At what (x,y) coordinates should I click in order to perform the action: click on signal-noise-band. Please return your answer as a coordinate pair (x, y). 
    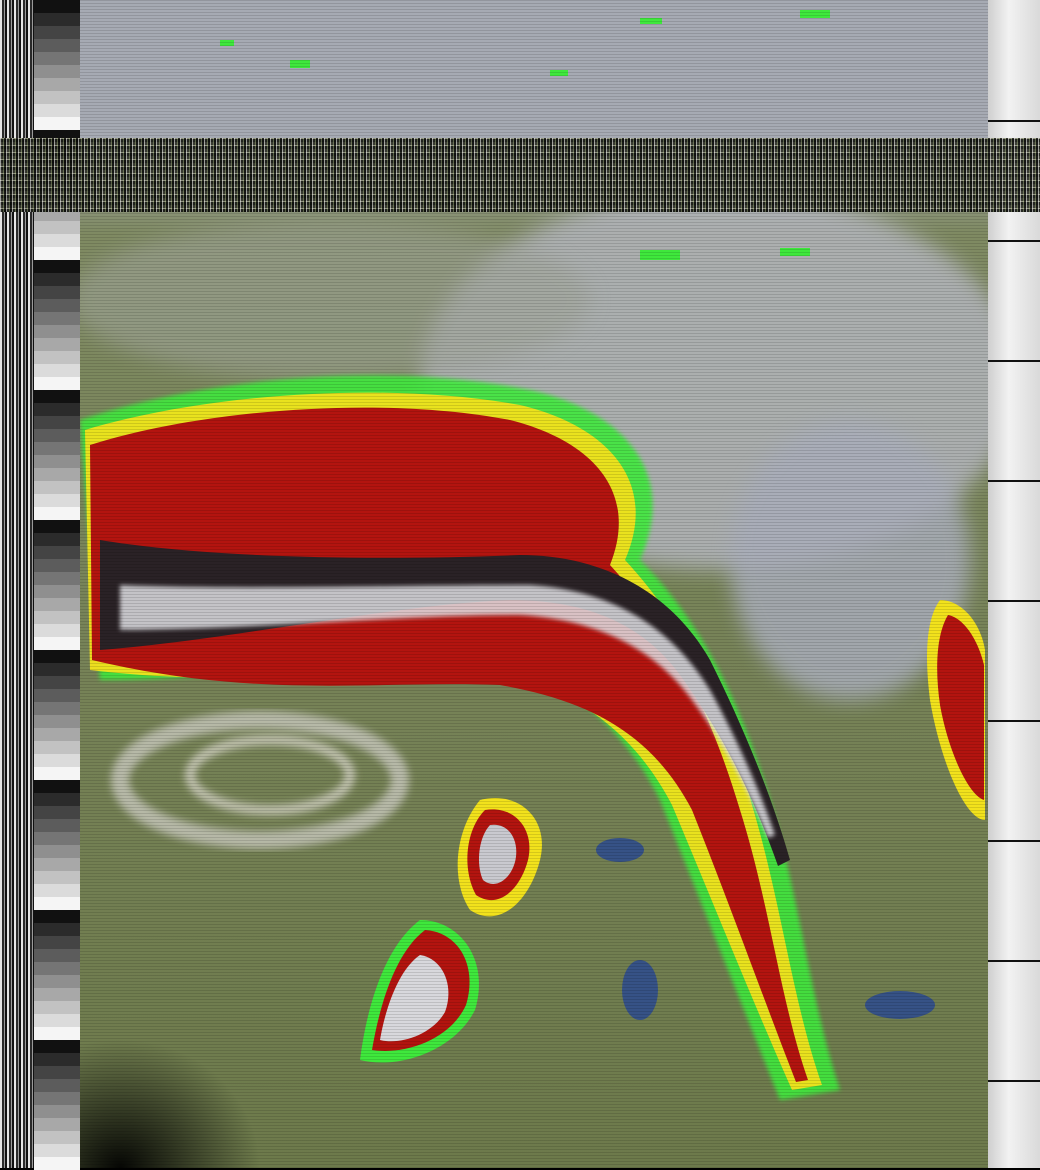
    Looking at the image, I should click on (520, 175).